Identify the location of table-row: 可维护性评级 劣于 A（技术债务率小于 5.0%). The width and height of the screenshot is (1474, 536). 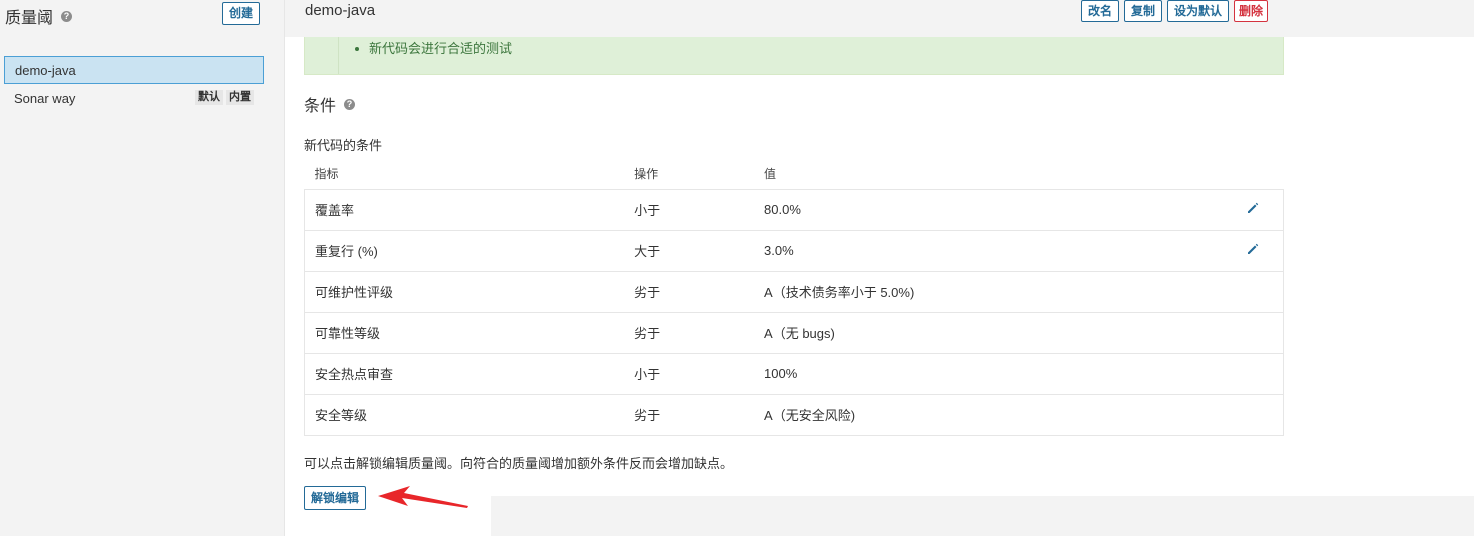
(794, 291).